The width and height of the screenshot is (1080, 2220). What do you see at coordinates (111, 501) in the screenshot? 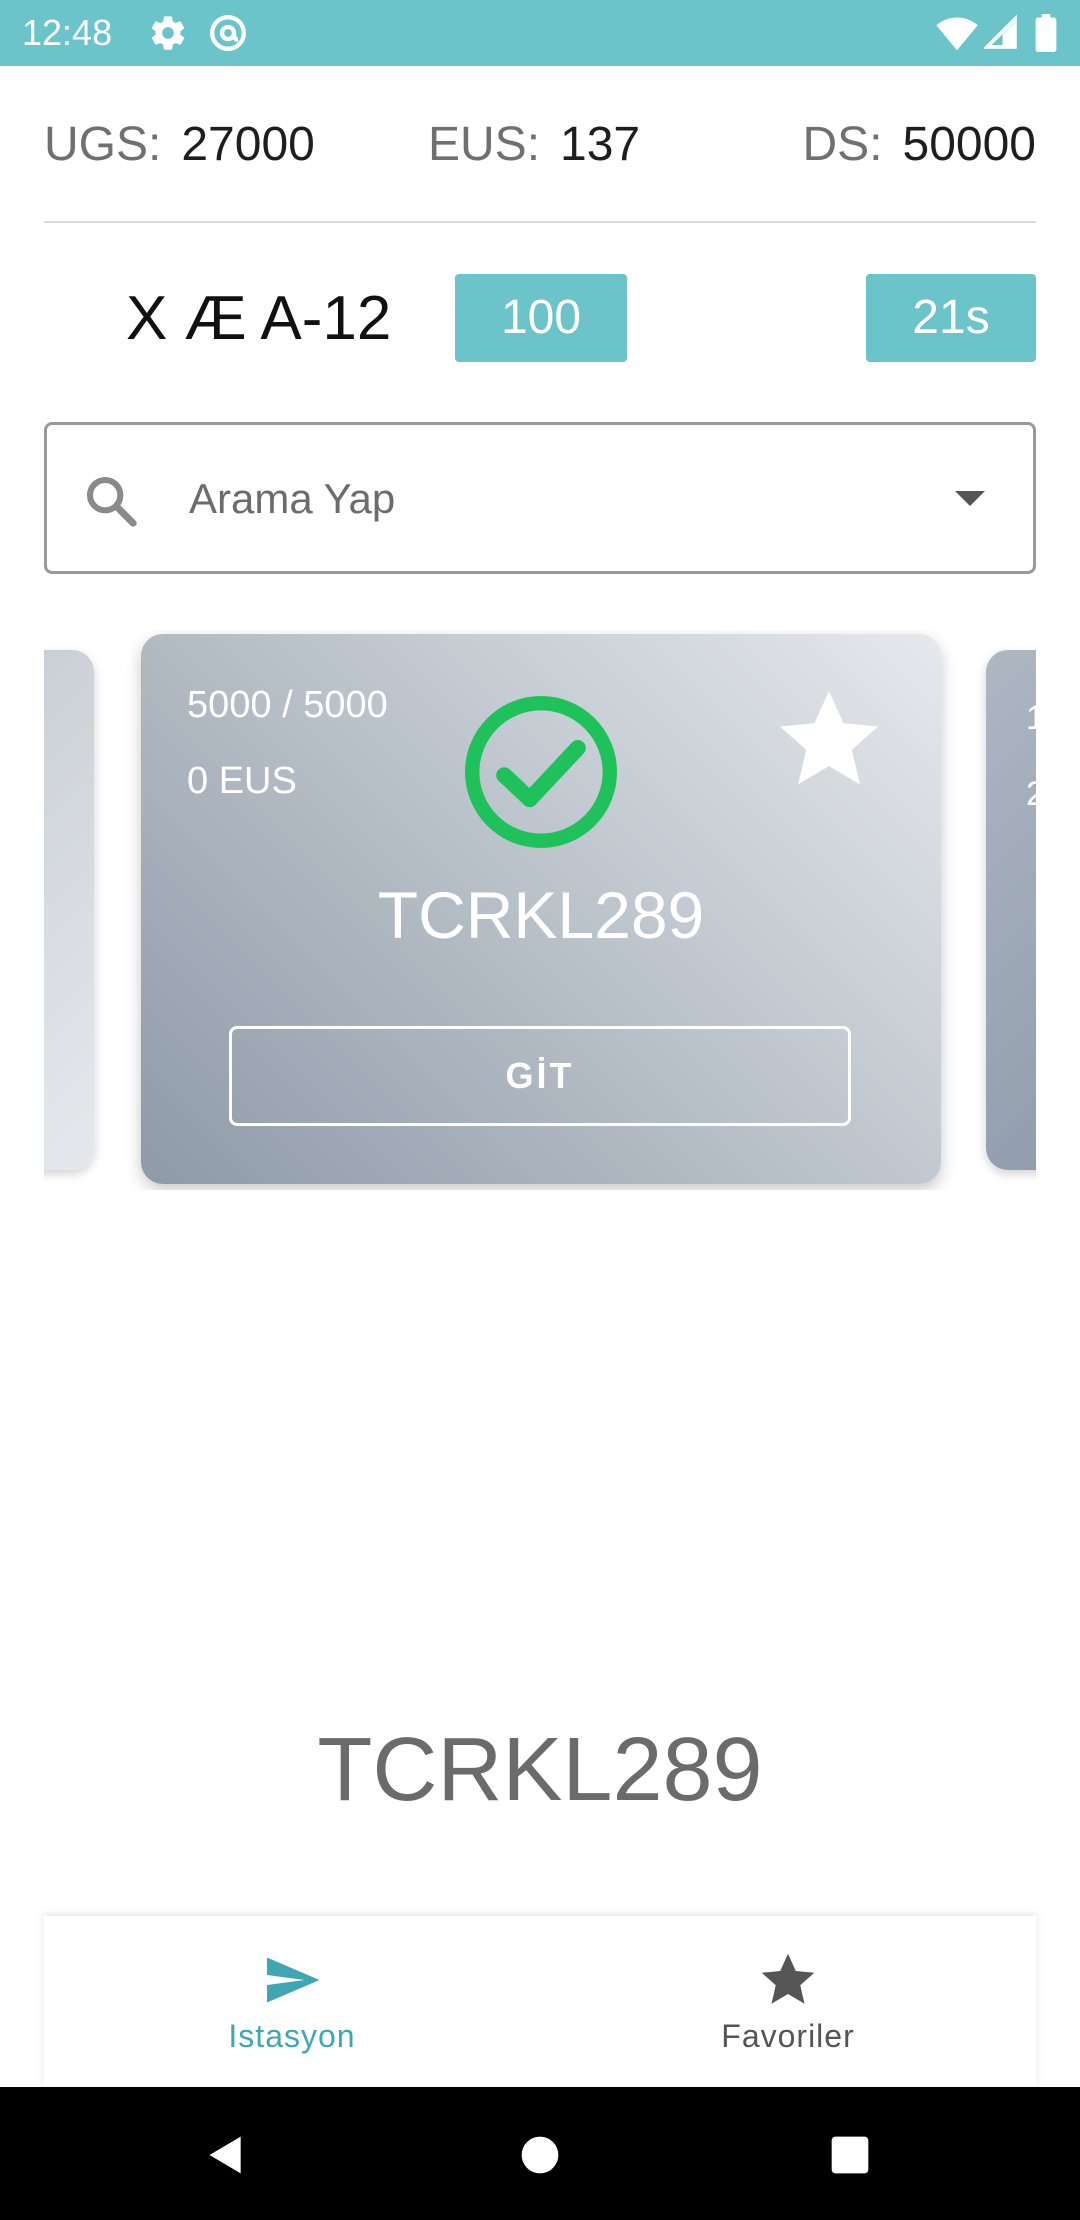
I see `search-icon` at bounding box center [111, 501].